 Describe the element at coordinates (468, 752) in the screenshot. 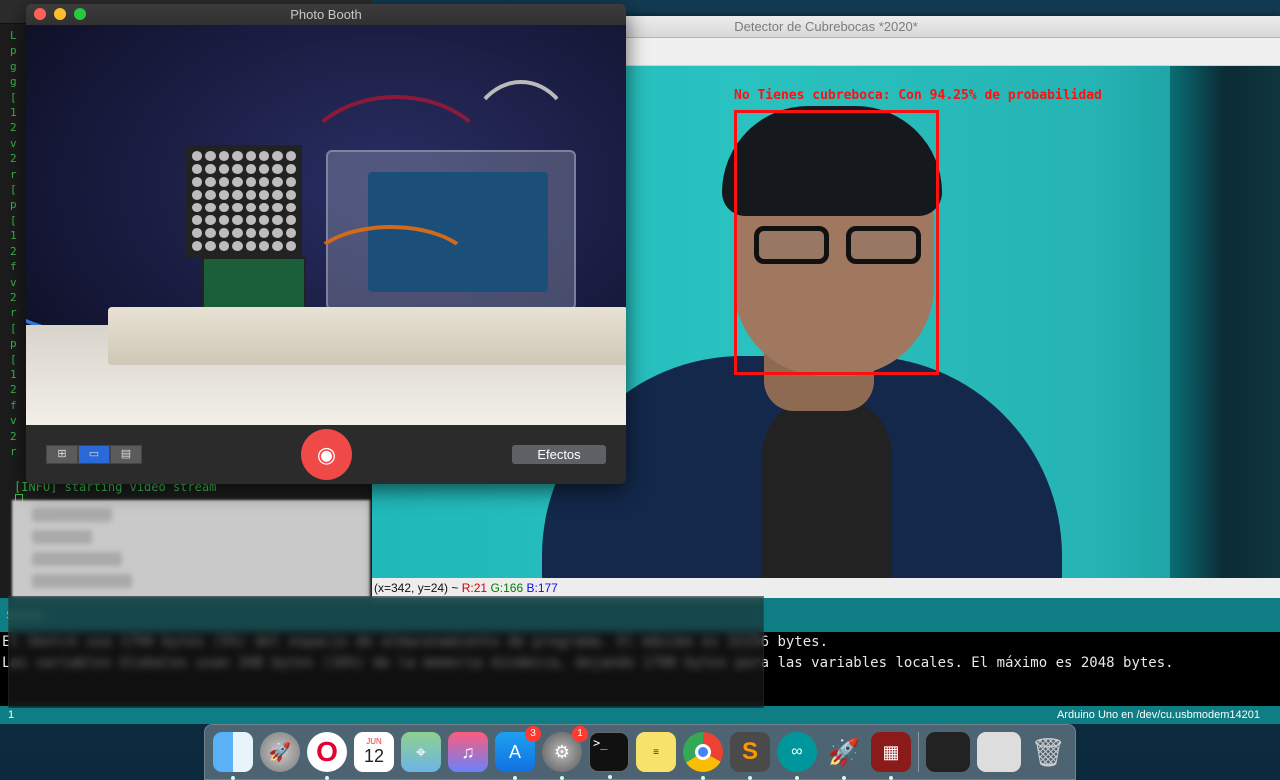

I see `music-icon: ♫` at that location.